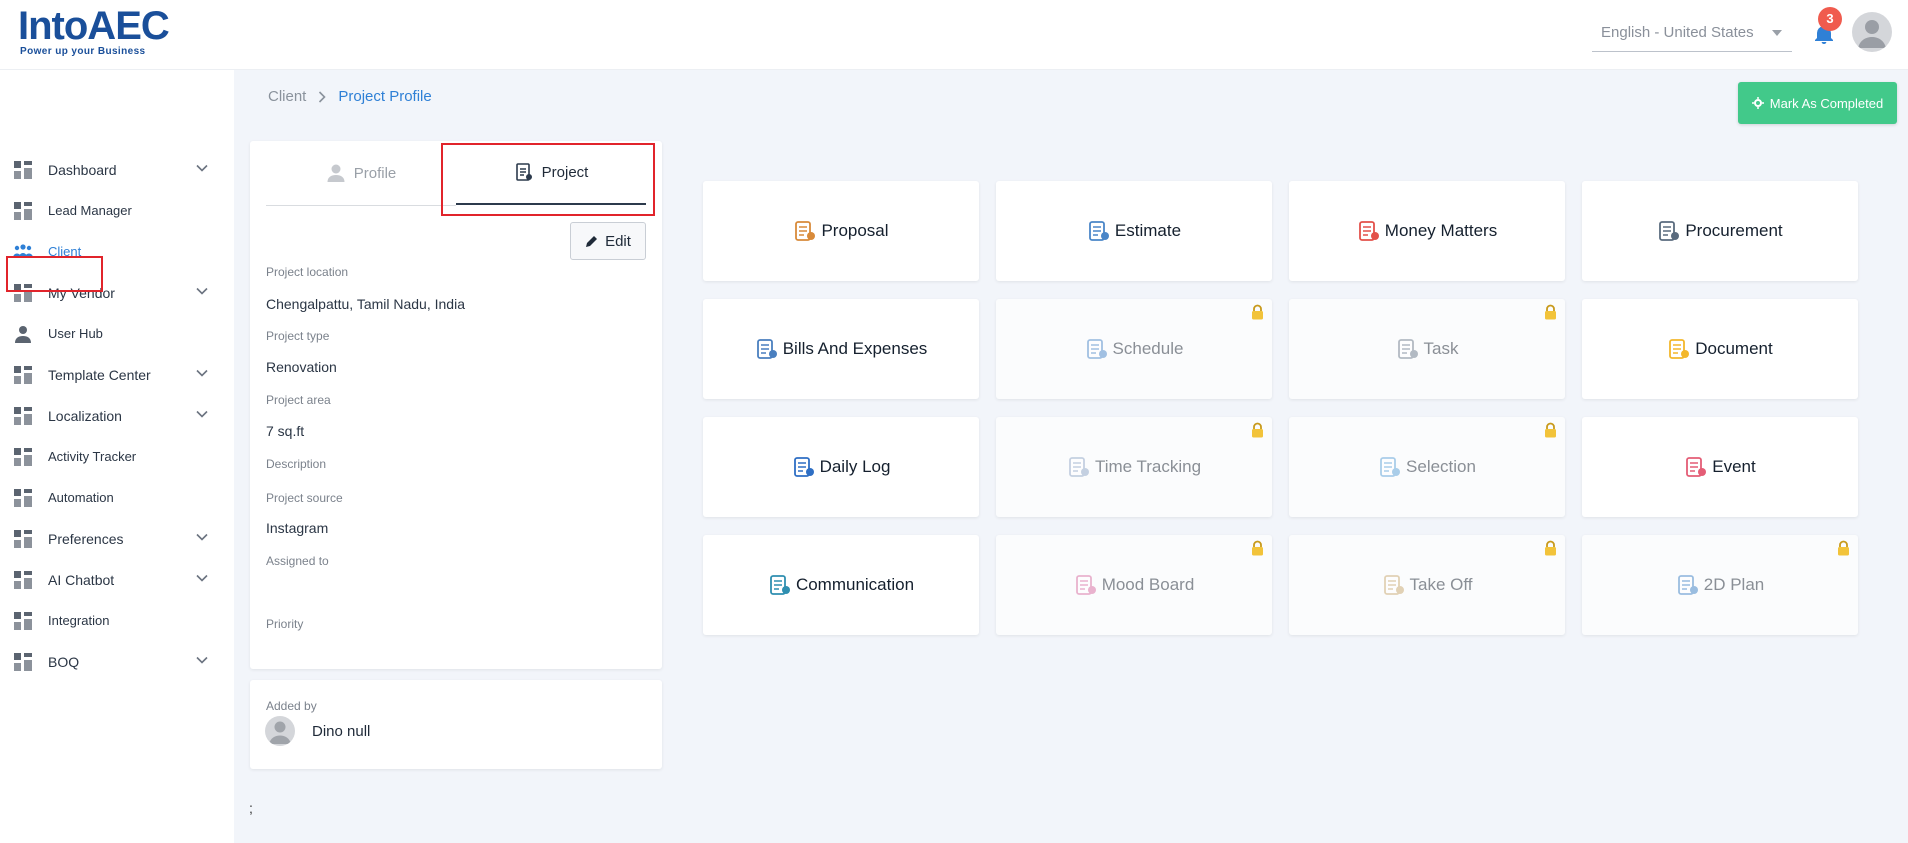 The image size is (1908, 843). Describe the element at coordinates (1830, 19) in the screenshot. I see `notification-badge: 3` at that location.